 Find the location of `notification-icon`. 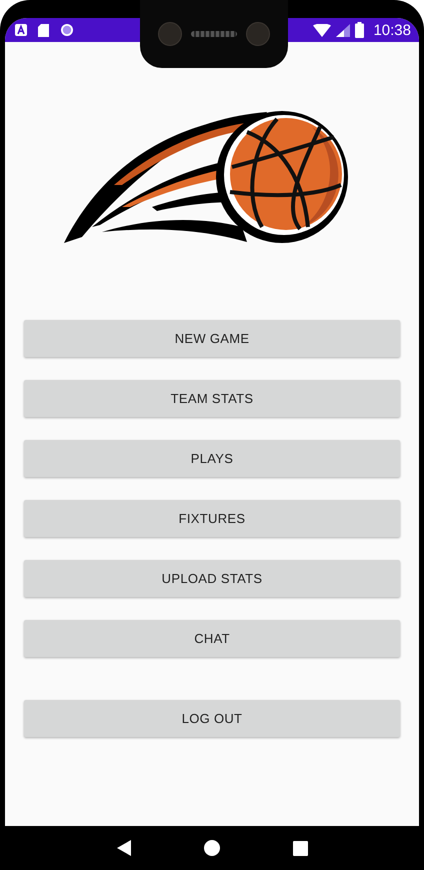

notification-icon is located at coordinates (21, 30).